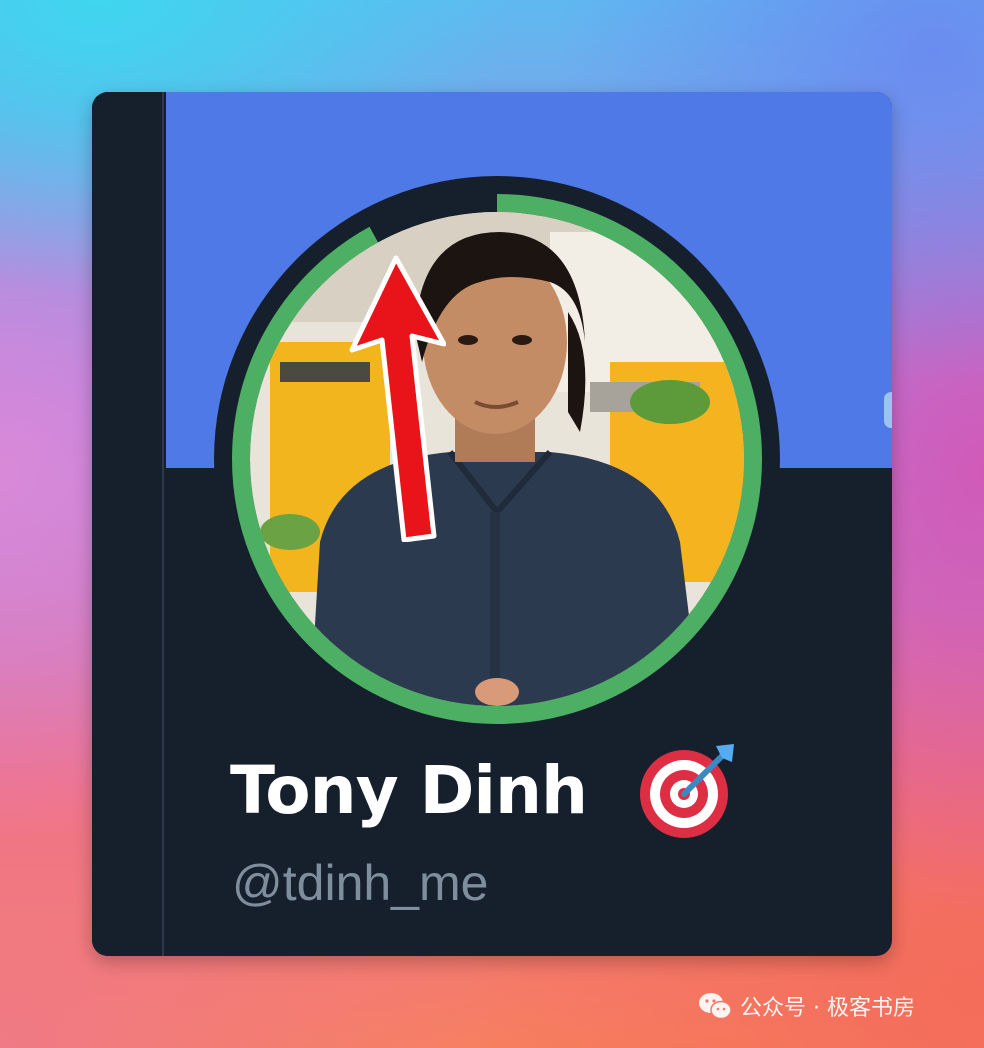 The image size is (984, 1048). Describe the element at coordinates (409, 790) in the screenshot. I see `display-name: Tony Dinh` at that location.